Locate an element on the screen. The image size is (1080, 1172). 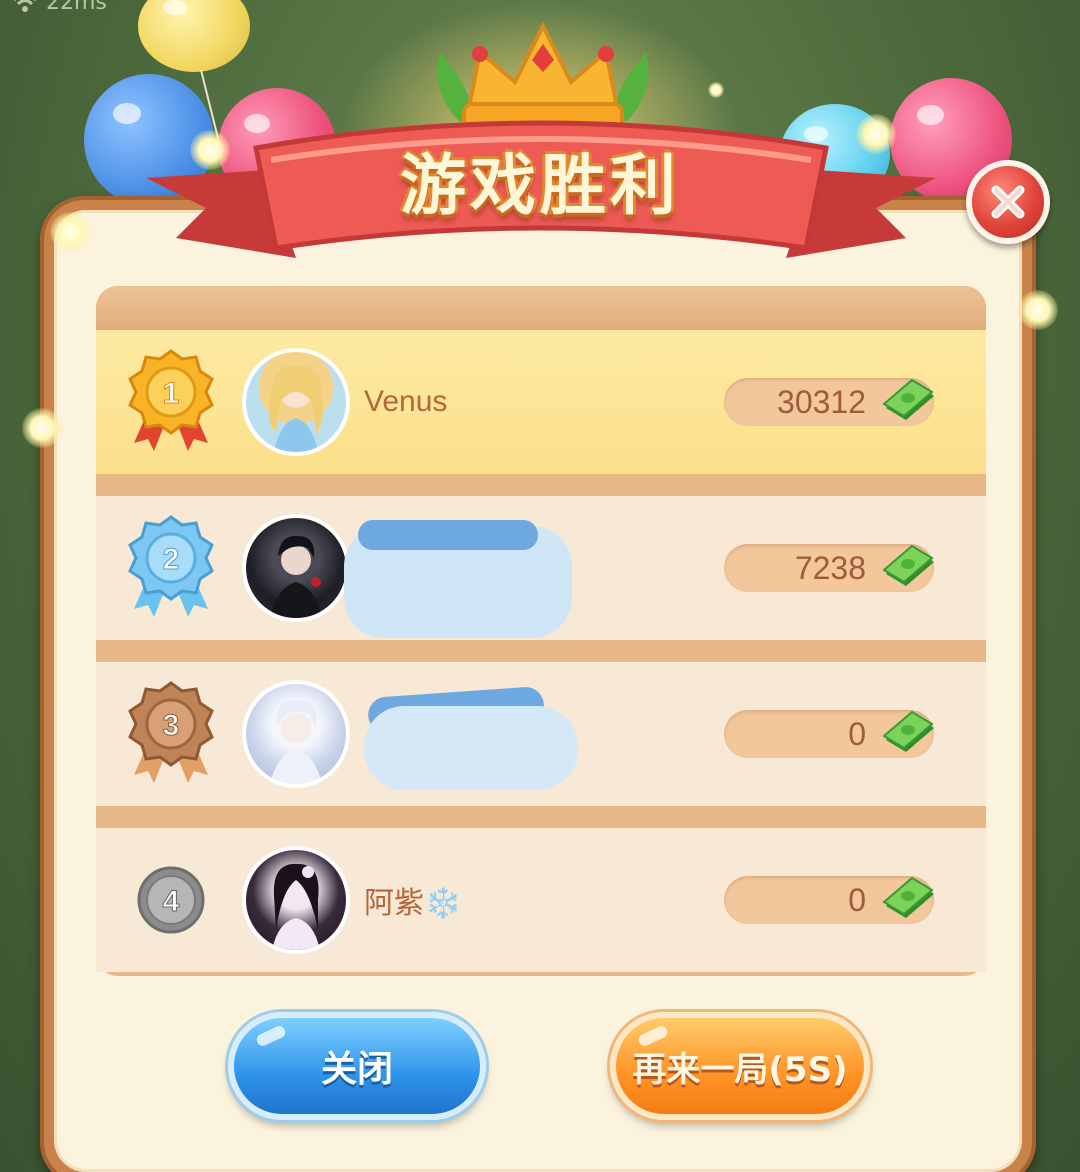
ping-text: 22ms is located at coordinates (76, 7).